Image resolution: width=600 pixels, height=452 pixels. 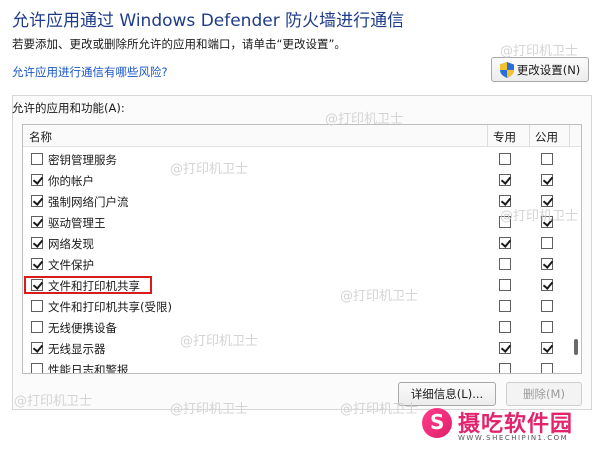 What do you see at coordinates (576, 260) in the screenshot?
I see `vertical-scrollbar` at bounding box center [576, 260].